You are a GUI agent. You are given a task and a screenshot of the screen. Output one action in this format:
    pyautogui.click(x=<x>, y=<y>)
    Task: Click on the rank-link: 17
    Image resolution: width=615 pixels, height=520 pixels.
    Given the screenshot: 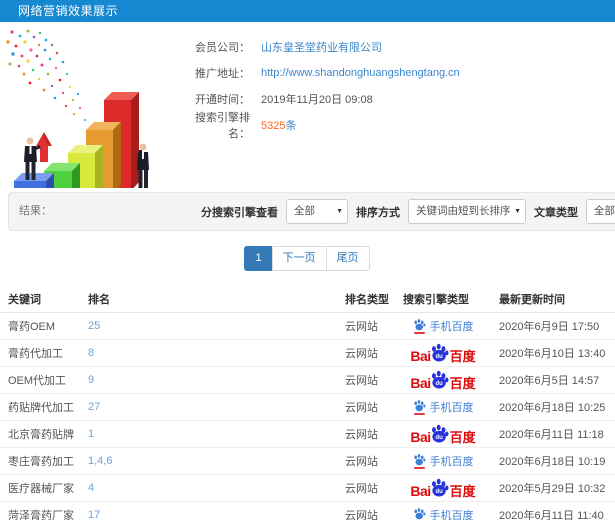 What is the action you would take?
    pyautogui.click(x=94, y=514)
    